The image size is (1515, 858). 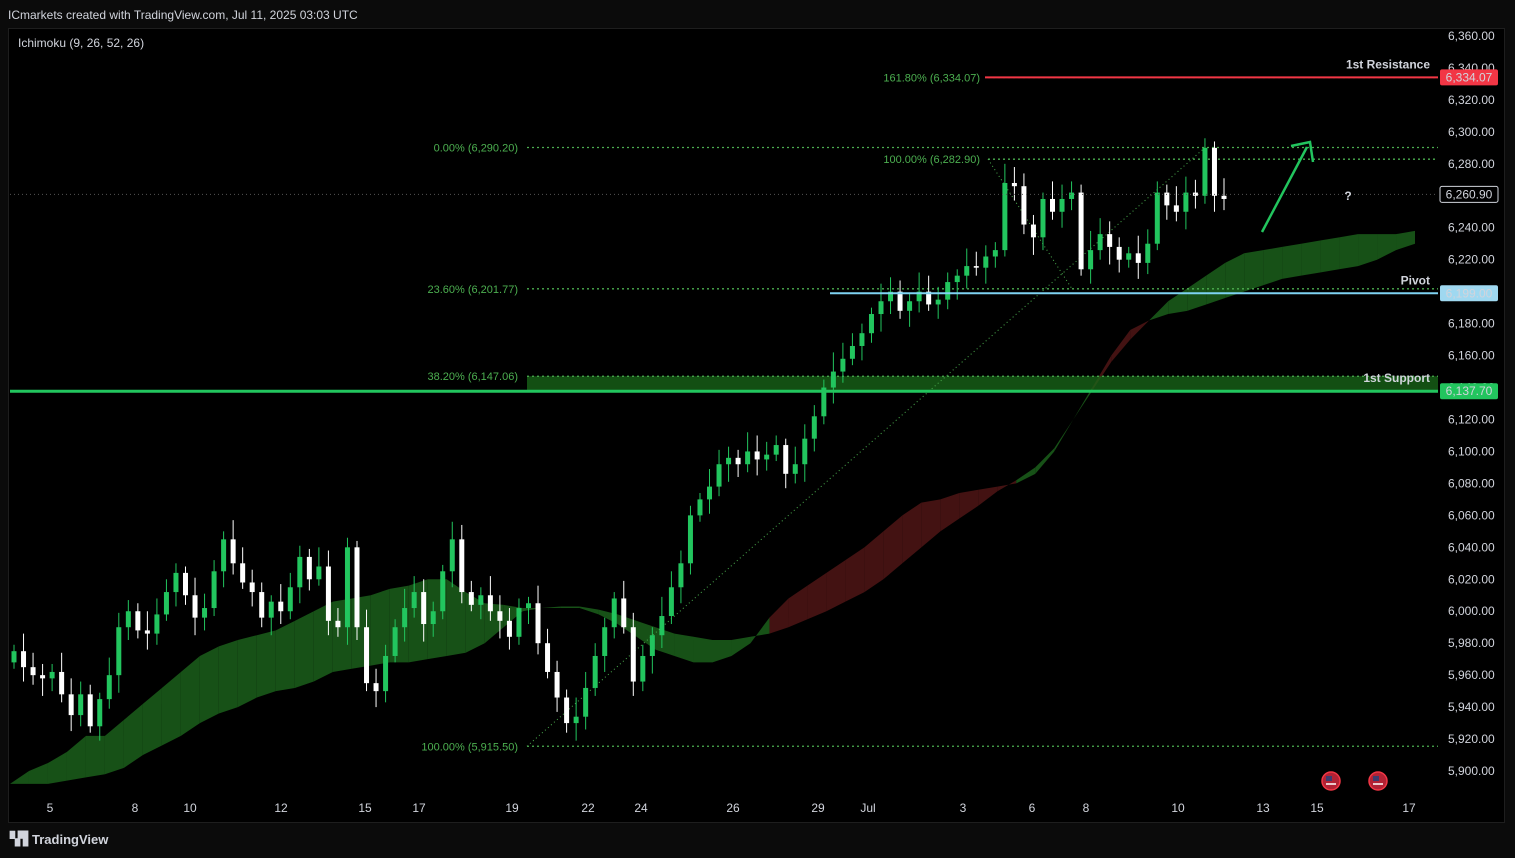 I want to click on tradingview-logo: ▚▜ TradingView, so click(x=59, y=839).